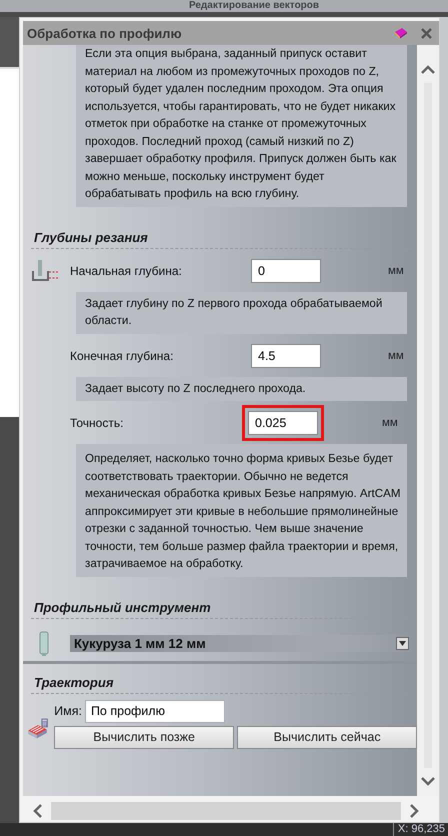  What do you see at coordinates (105, 33) in the screenshot?
I see `panel-title: Обработка по профилю` at bounding box center [105, 33].